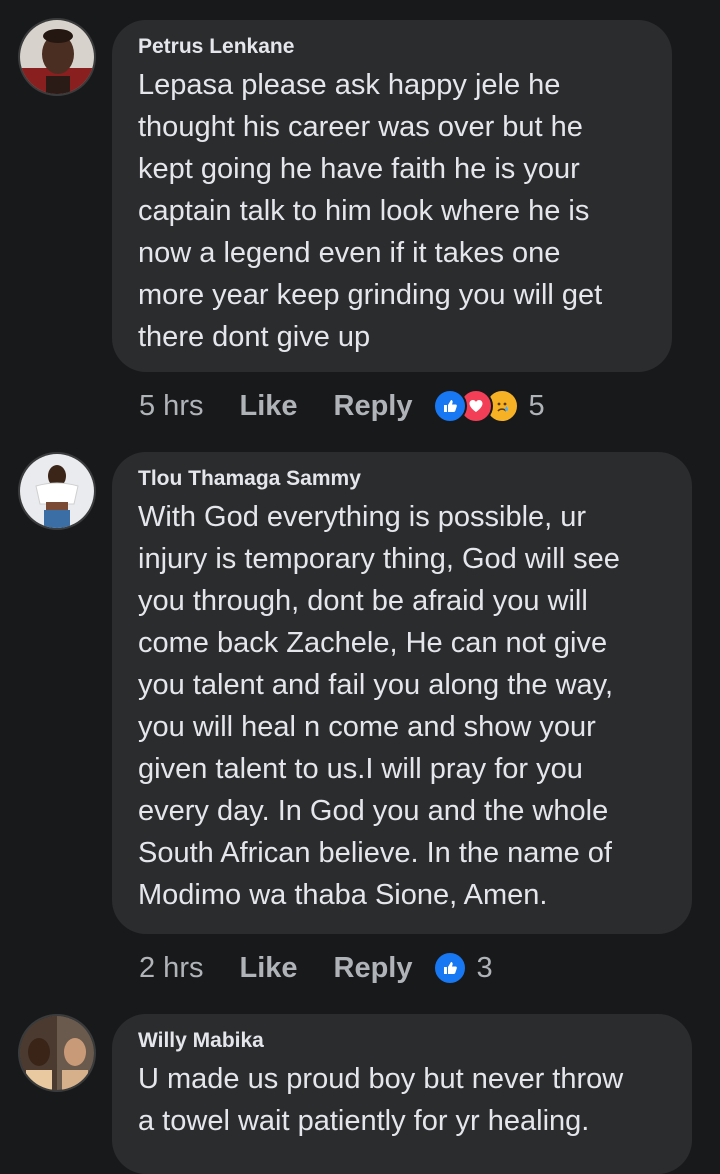 The width and height of the screenshot is (720, 1174). I want to click on reactions-summary: 5, so click(488, 406).